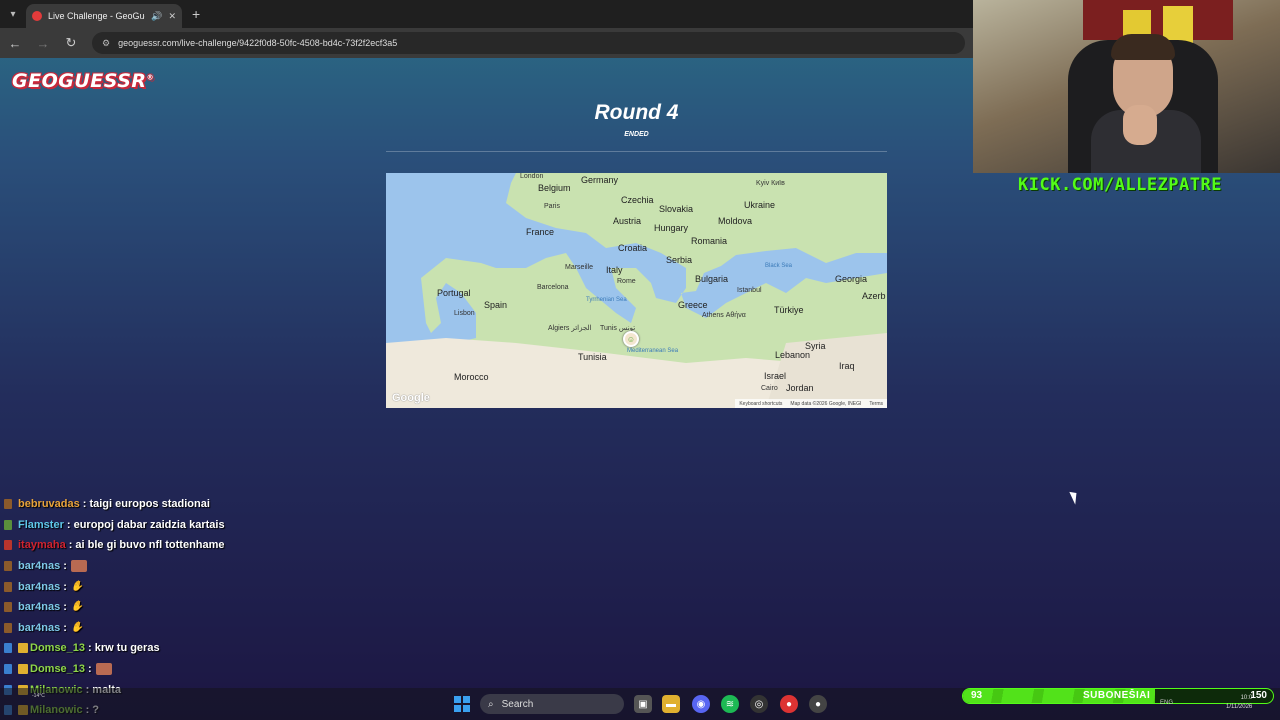 Image resolution: width=1280 pixels, height=720 pixels. I want to click on sub-count: 93, so click(977, 695).